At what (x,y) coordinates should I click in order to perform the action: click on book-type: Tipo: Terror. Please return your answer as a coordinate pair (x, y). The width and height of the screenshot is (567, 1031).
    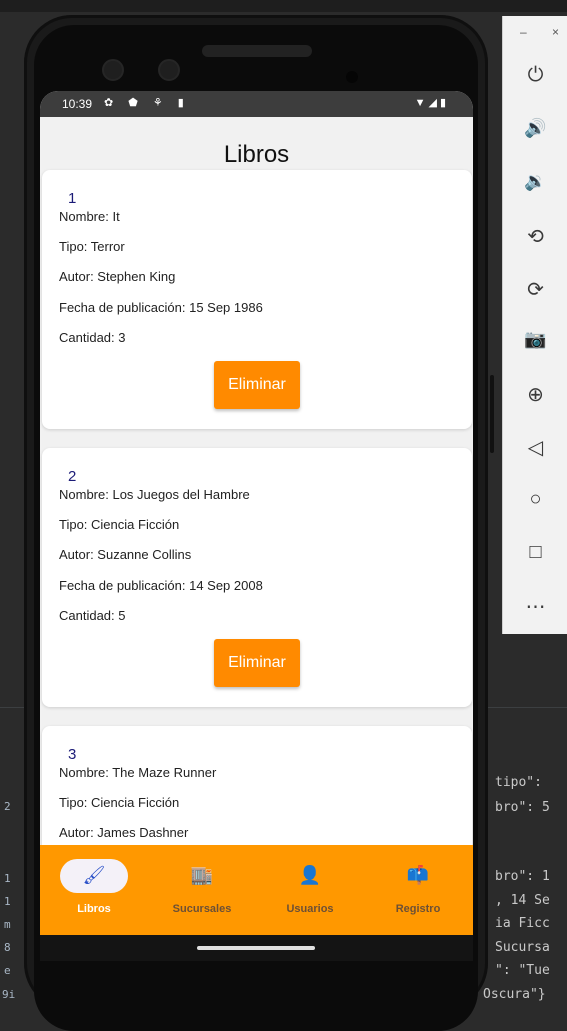
    Looking at the image, I should click on (92, 246).